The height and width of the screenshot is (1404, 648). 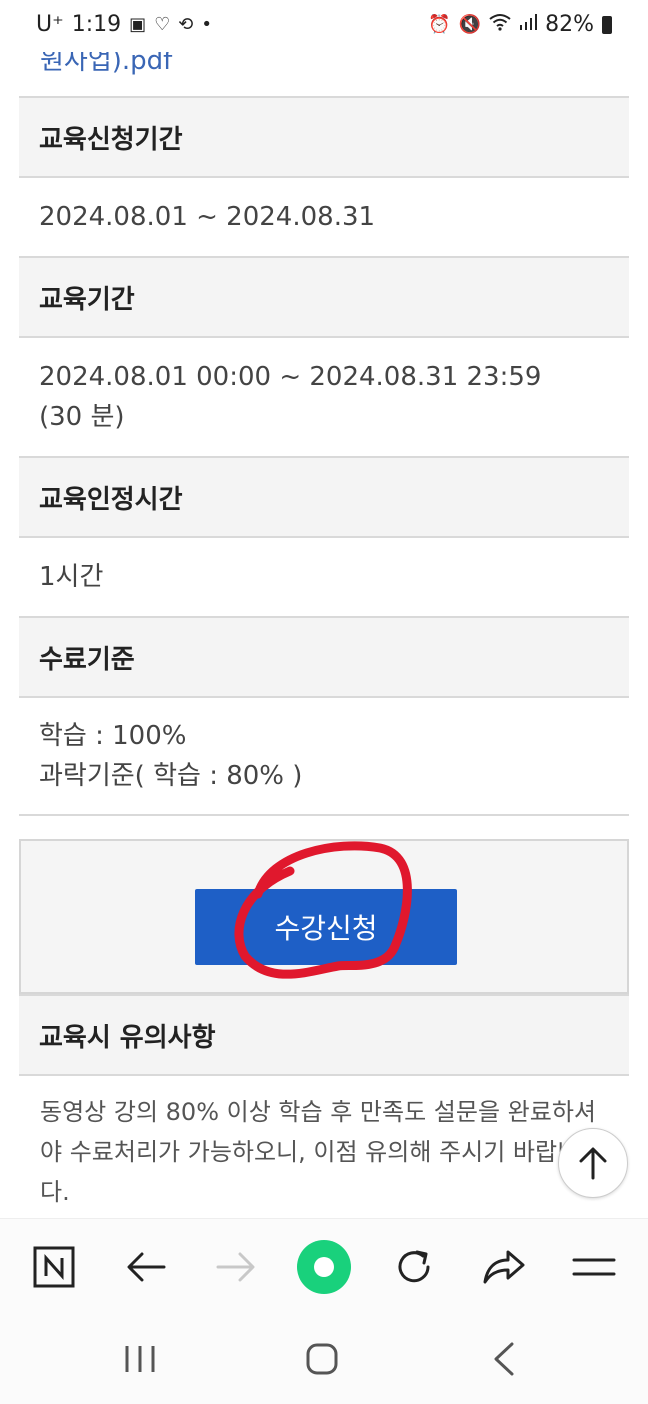 I want to click on sync-icon: ⟲, so click(x=186, y=24).